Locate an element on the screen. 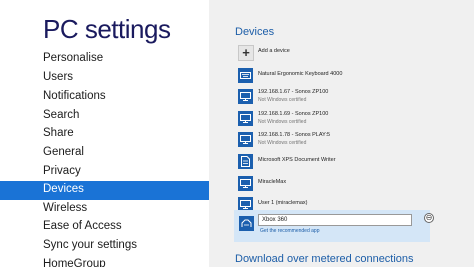 This screenshot has height=267, width=474. add-device-button: + Add a device is located at coordinates (338, 54).